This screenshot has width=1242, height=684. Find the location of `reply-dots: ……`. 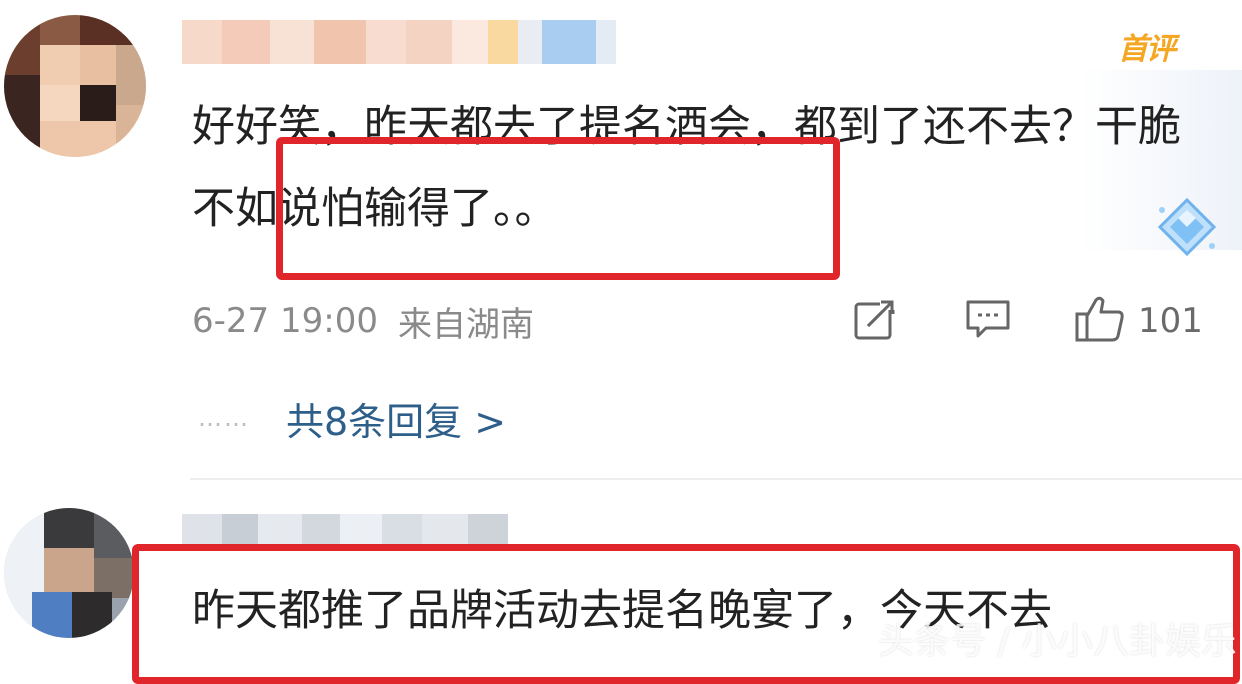

reply-dots: …… is located at coordinates (224, 418).